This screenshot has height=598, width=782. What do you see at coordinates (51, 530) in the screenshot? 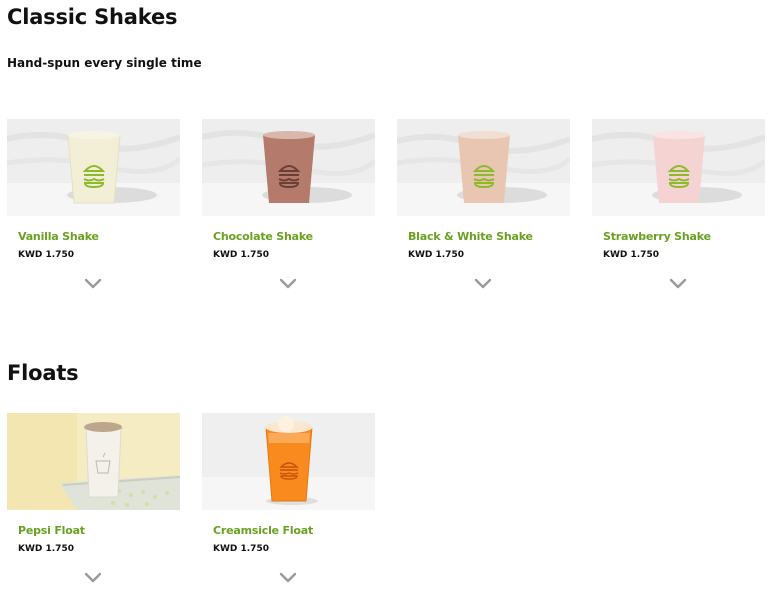
I see `menu-item-name: Pepsi Float` at bounding box center [51, 530].